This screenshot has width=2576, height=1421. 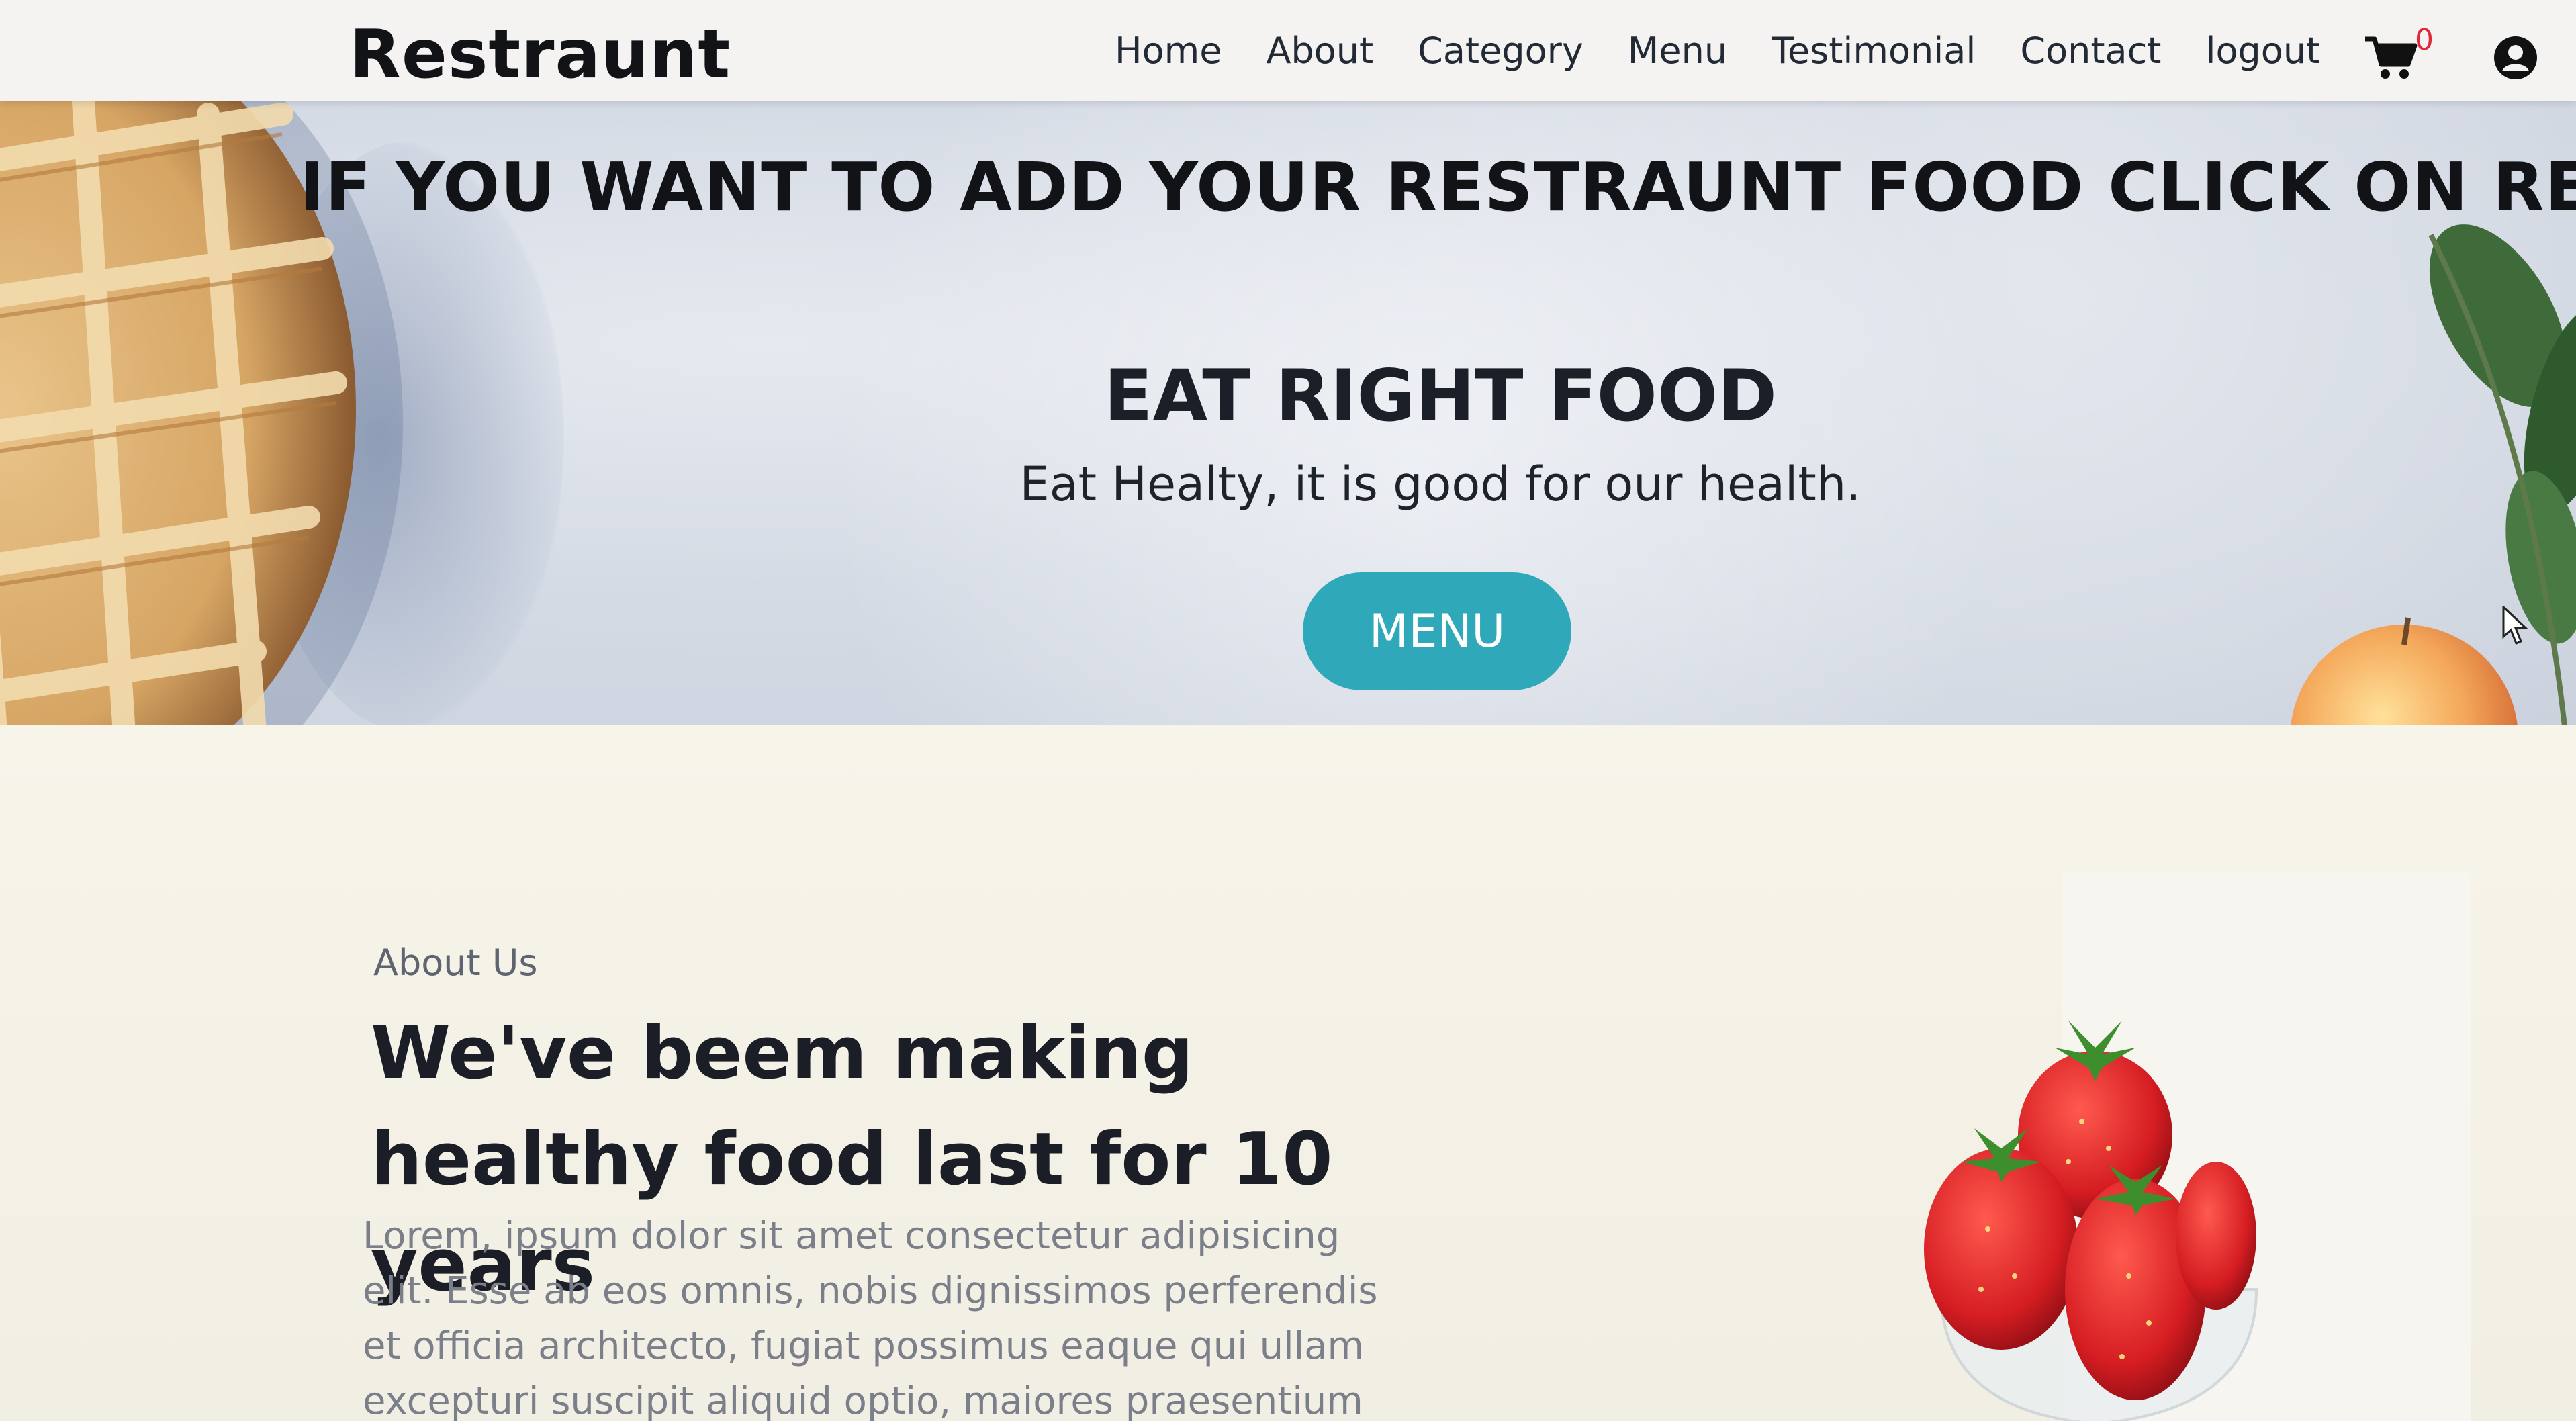 I want to click on menu-button: MENU, so click(x=1437, y=631).